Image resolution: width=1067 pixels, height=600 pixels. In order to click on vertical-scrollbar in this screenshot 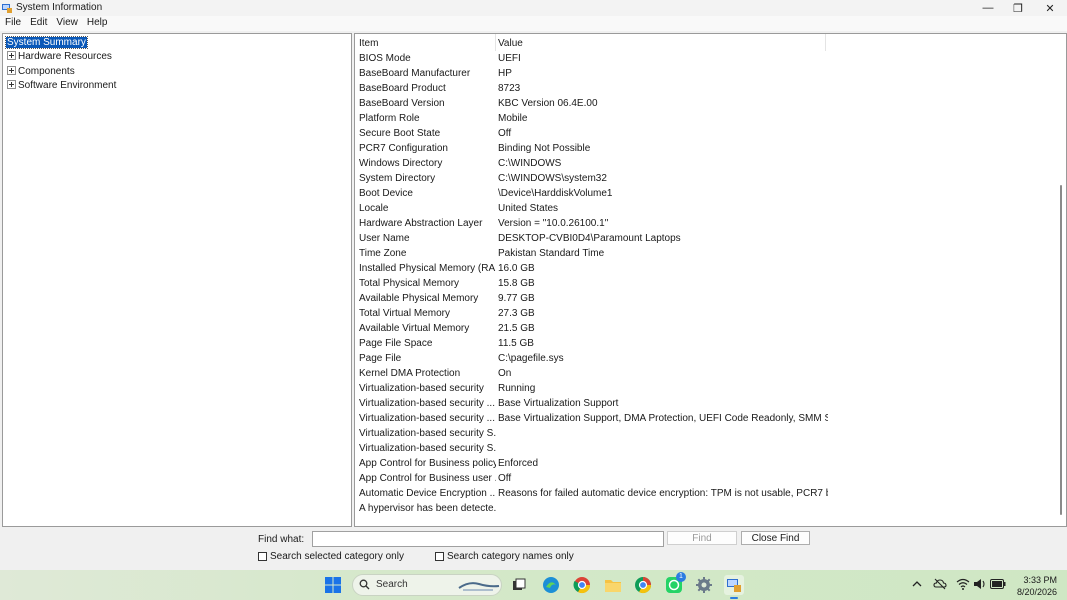, I will do `click(1061, 280)`.